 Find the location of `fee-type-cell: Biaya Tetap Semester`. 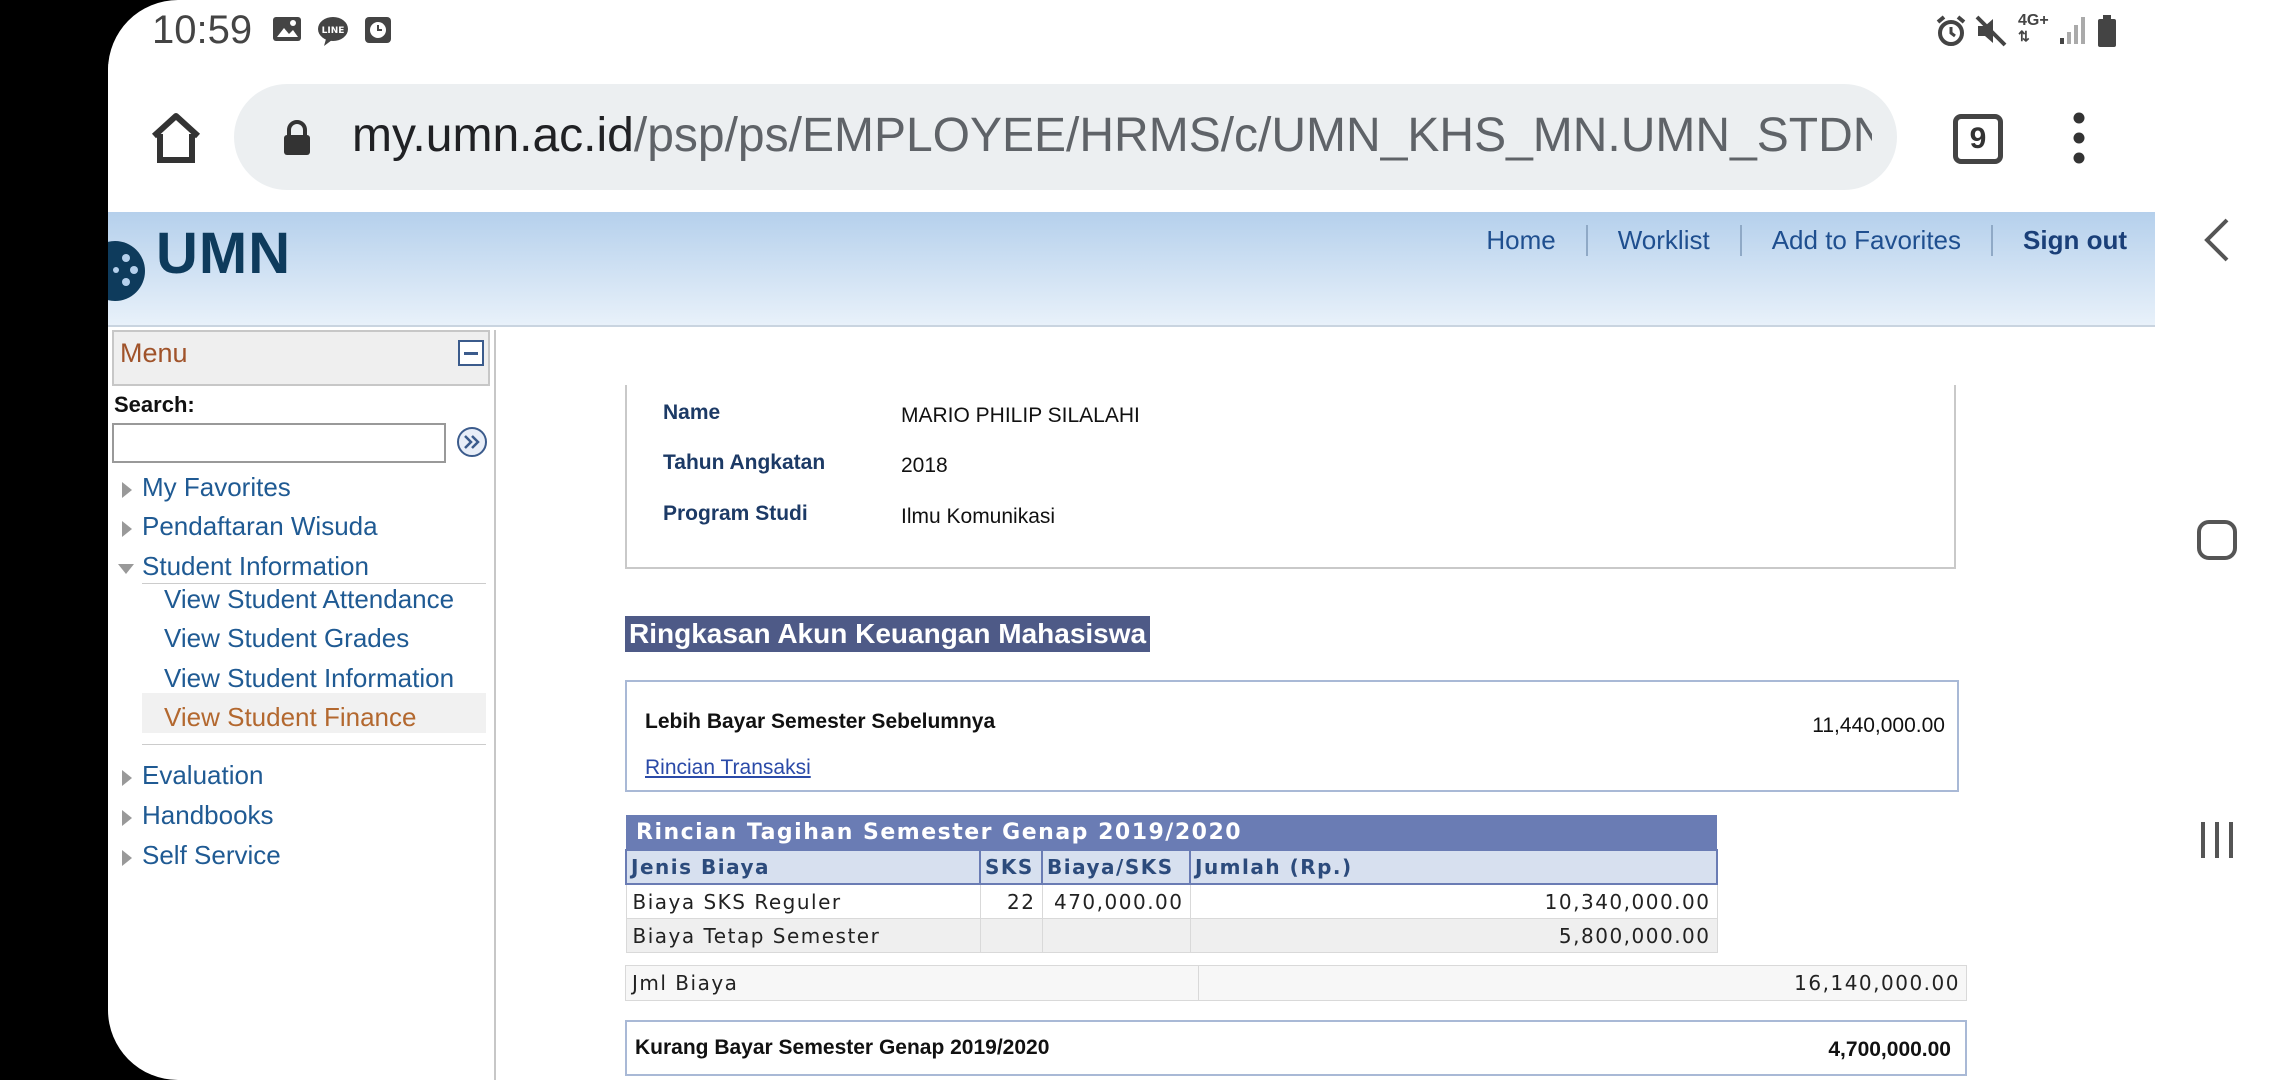

fee-type-cell: Biaya Tetap Semester is located at coordinates (803, 935).